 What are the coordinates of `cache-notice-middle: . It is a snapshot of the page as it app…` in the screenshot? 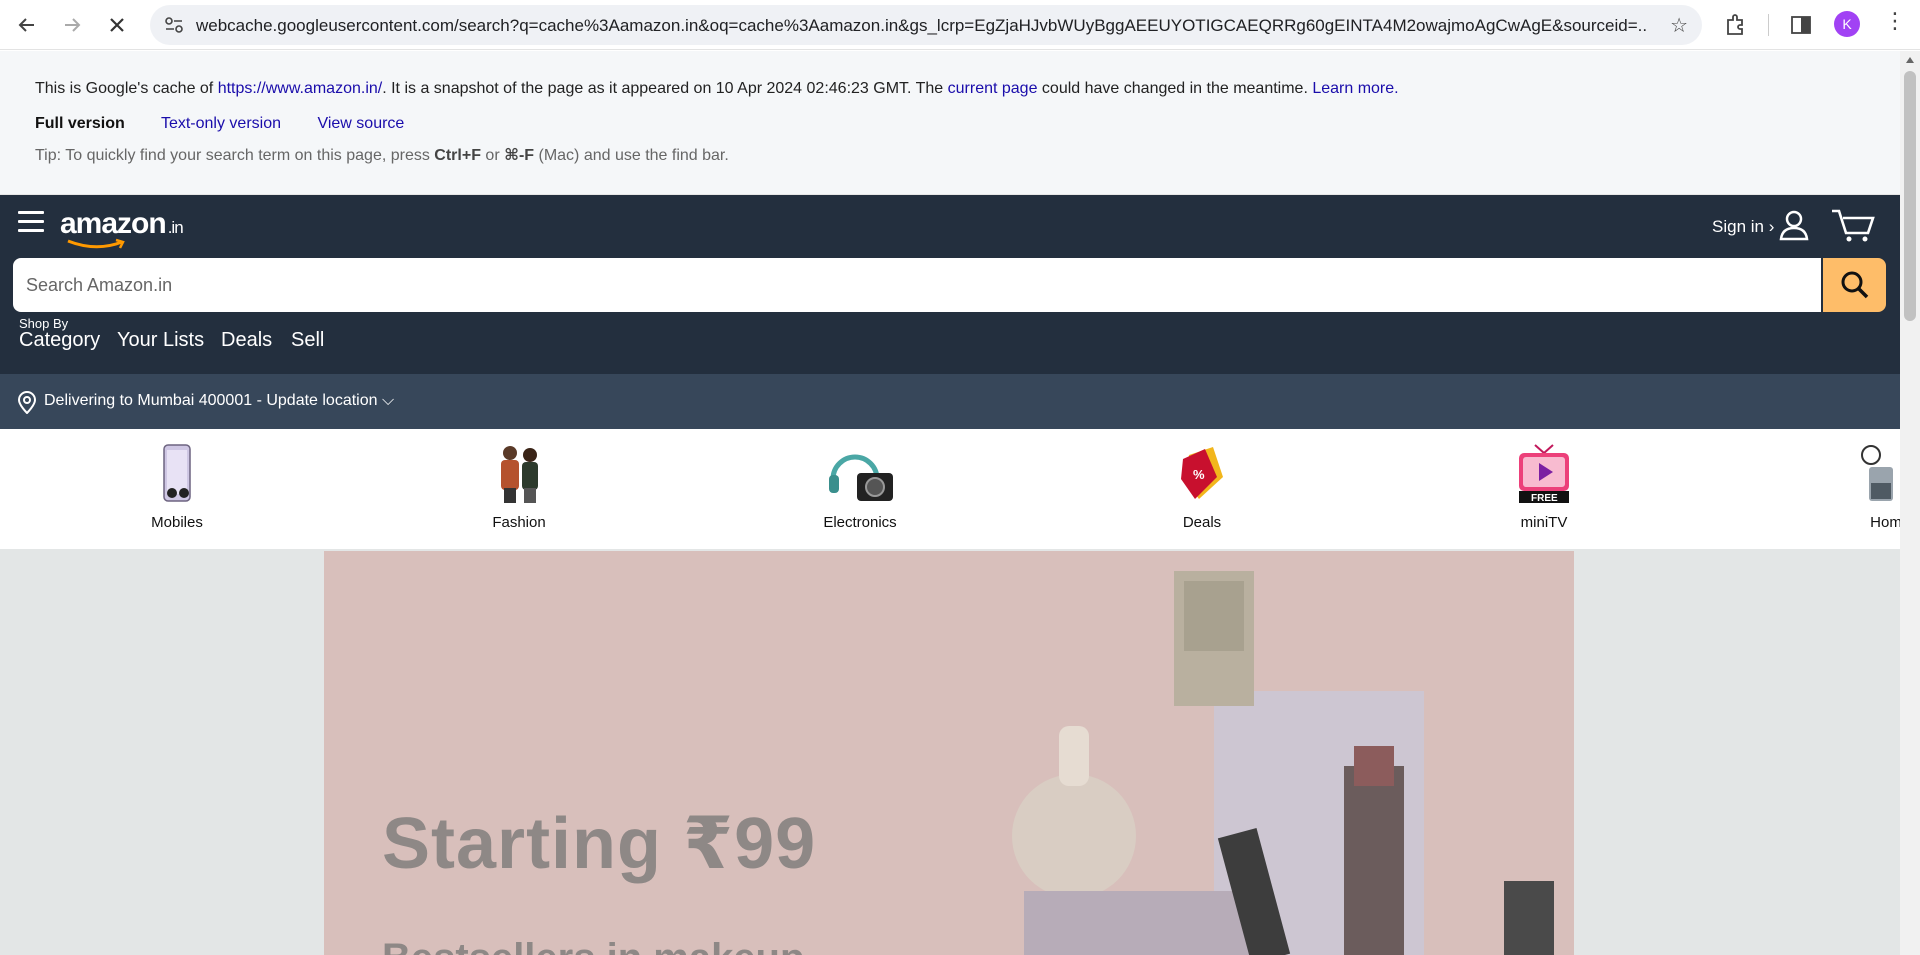 It's located at (665, 88).